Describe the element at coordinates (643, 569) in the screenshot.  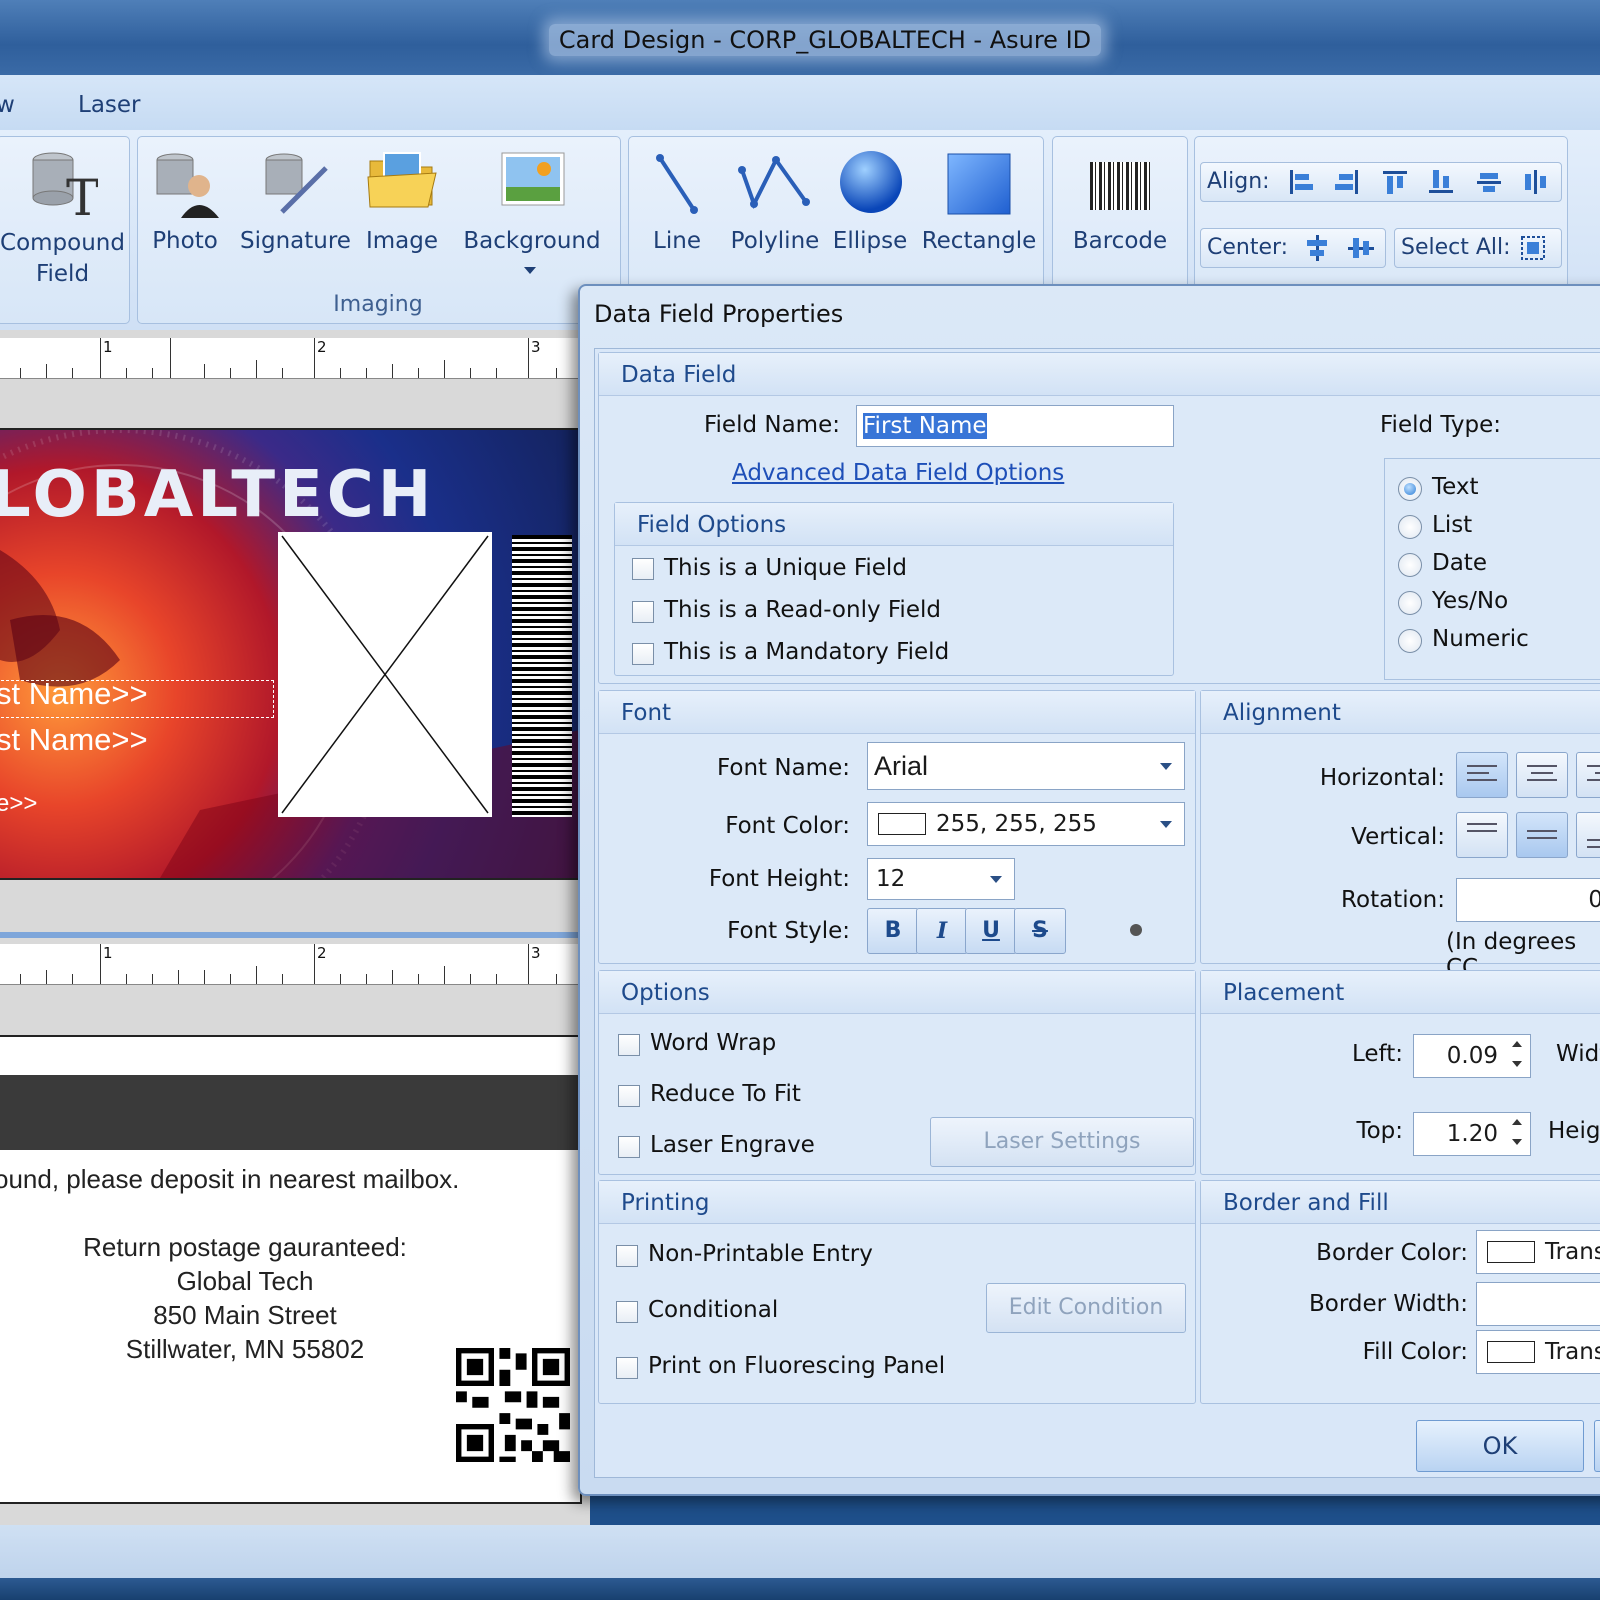
I see `unique-field-checkbox` at that location.